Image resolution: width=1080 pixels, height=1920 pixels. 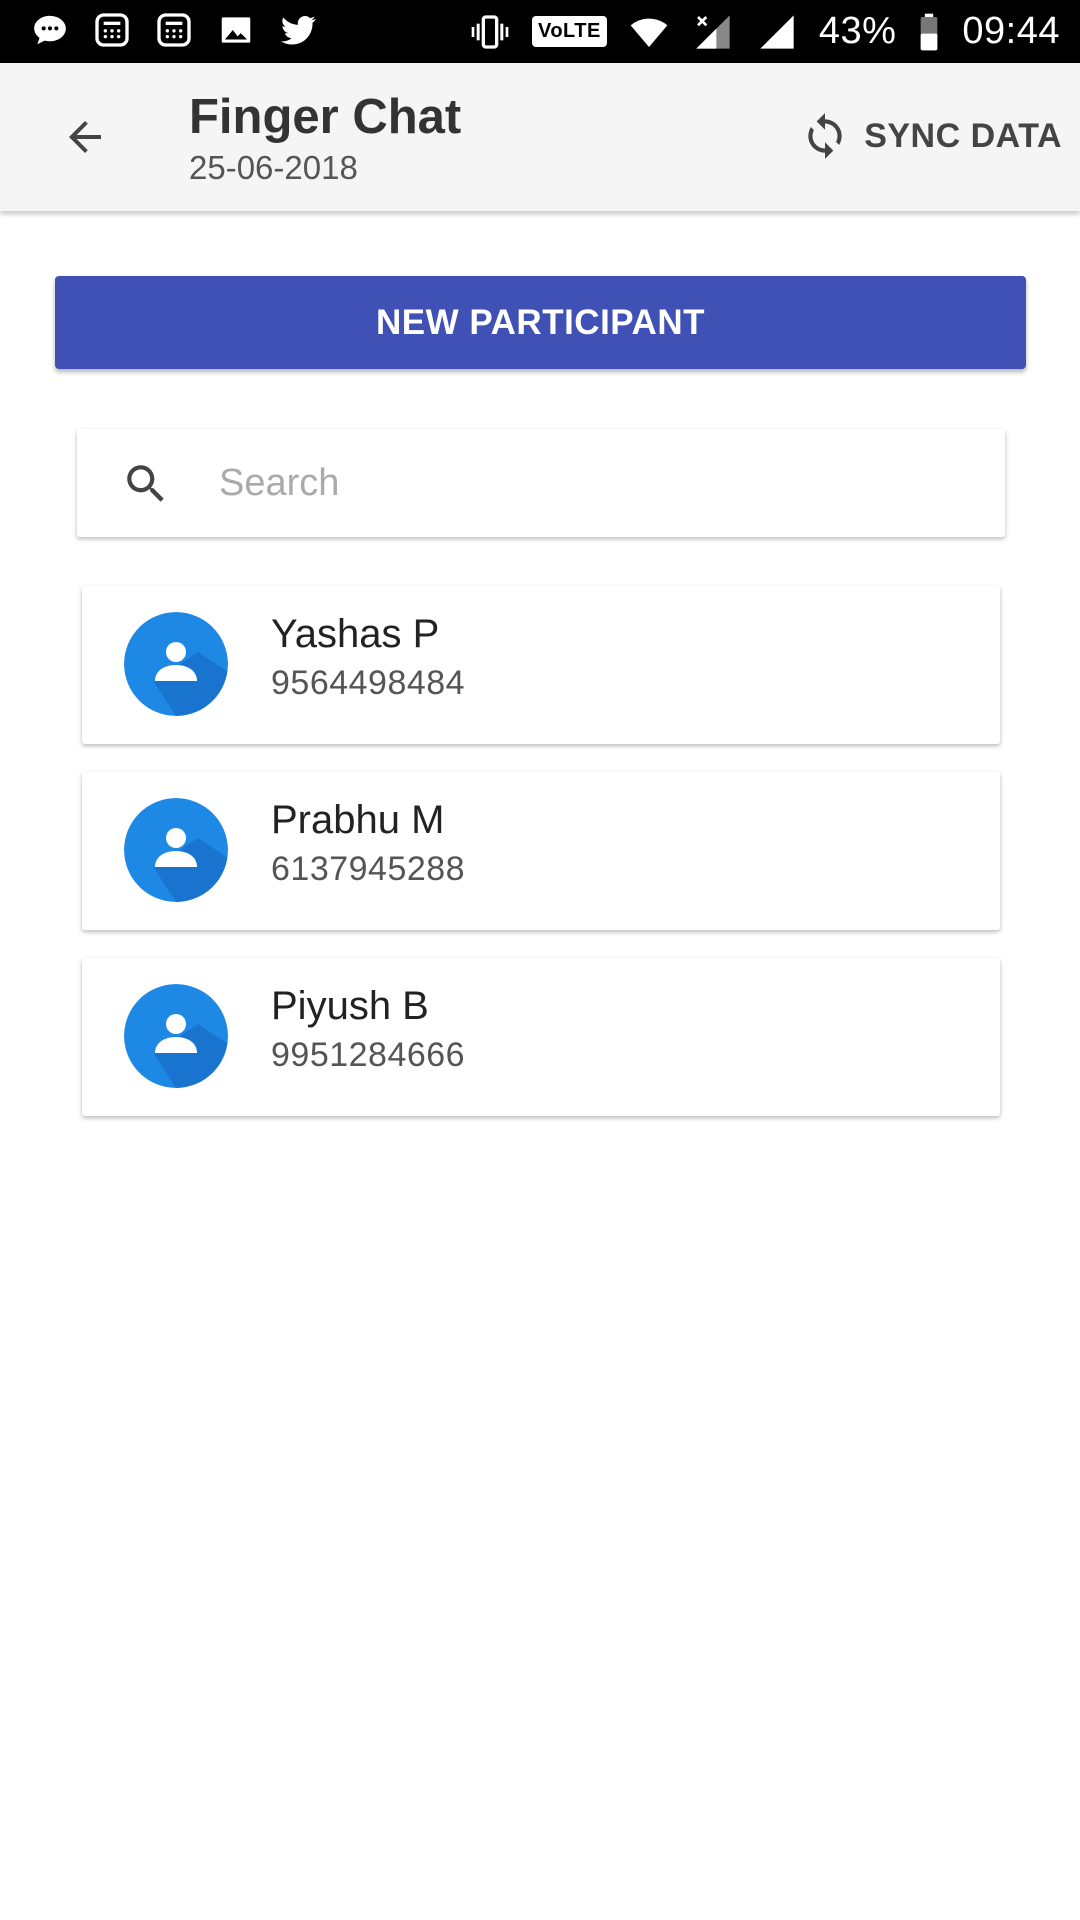 What do you see at coordinates (929, 32) in the screenshot?
I see `battery-icon` at bounding box center [929, 32].